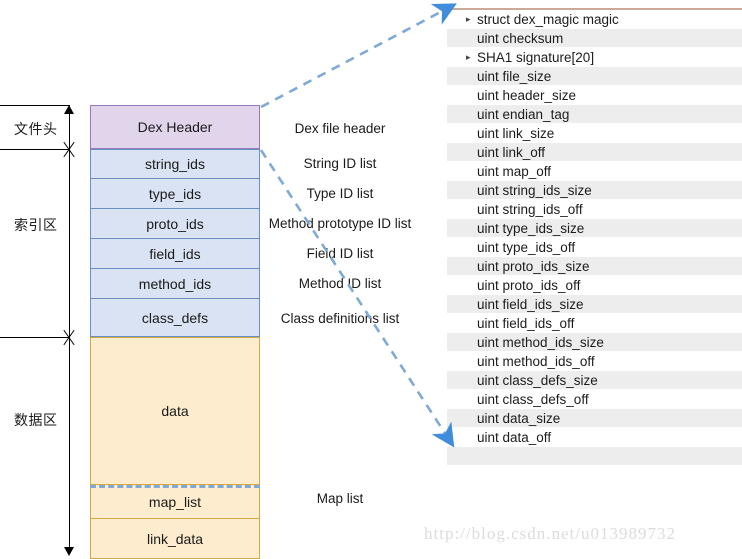  What do you see at coordinates (550, 533) in the screenshot?
I see `watermark-url: http://blog.csdn.net/u013989732` at bounding box center [550, 533].